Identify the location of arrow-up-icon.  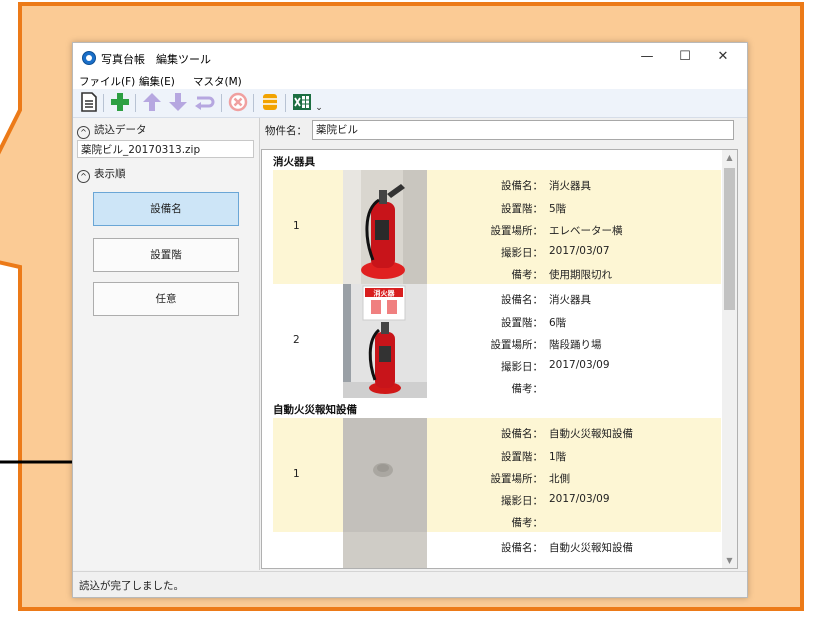
(152, 103).